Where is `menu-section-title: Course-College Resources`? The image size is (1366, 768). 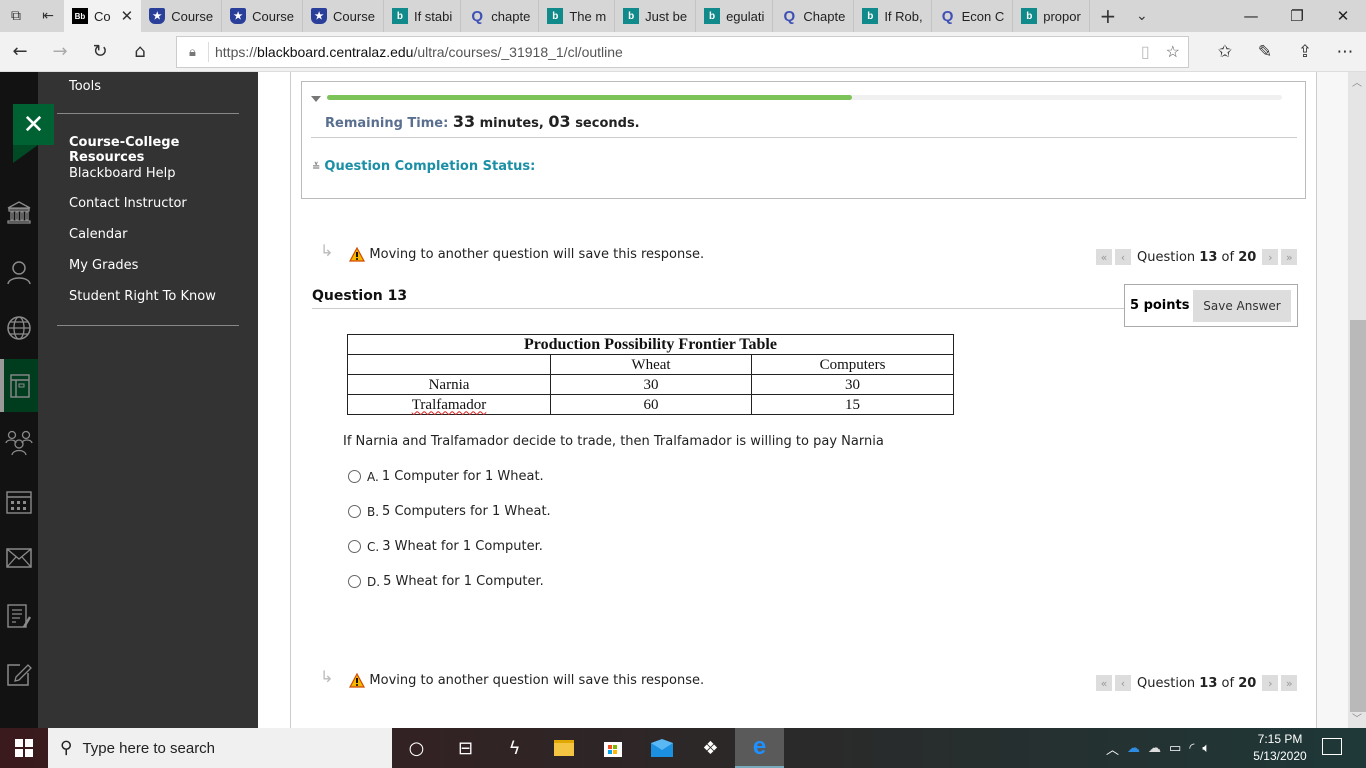
menu-section-title: Course-College Resources is located at coordinates (124, 150).